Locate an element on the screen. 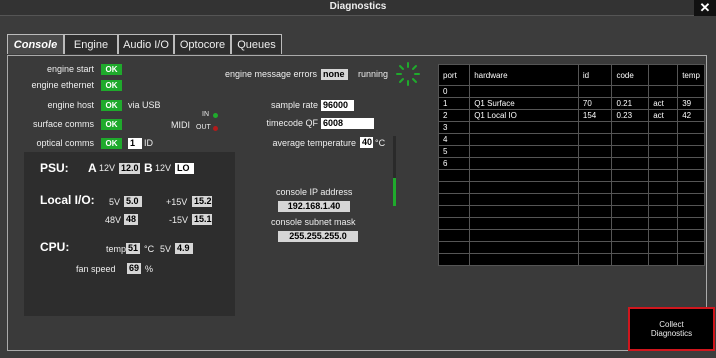 This screenshot has width=716, height=358. temperature-bar-track is located at coordinates (394, 171).